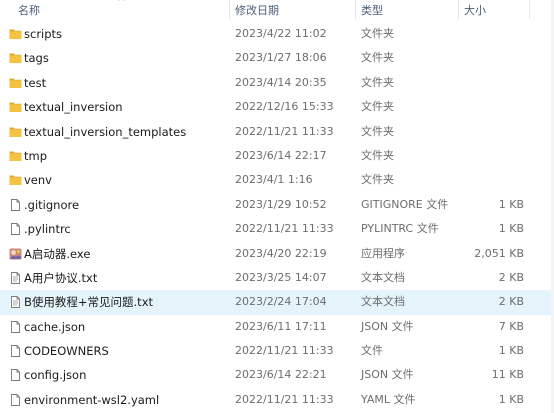 Image resolution: width=554 pixels, height=413 pixels. I want to click on column-header-date: 修改日期, so click(257, 10).